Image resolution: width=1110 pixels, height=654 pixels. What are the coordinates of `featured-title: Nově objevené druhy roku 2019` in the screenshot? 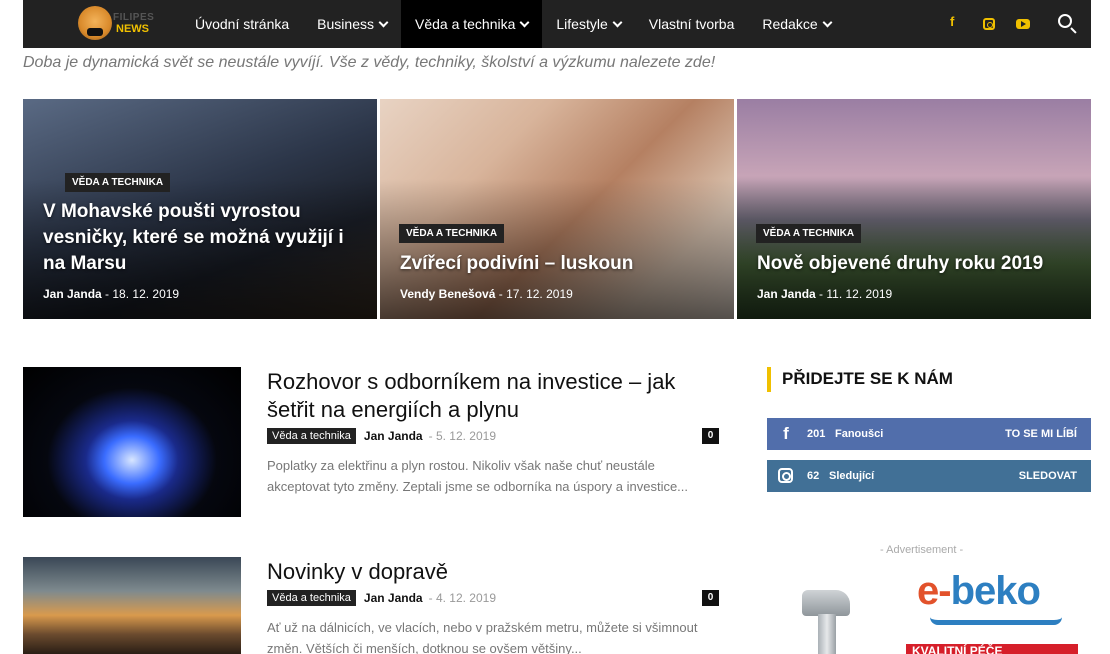 It's located at (917, 264).